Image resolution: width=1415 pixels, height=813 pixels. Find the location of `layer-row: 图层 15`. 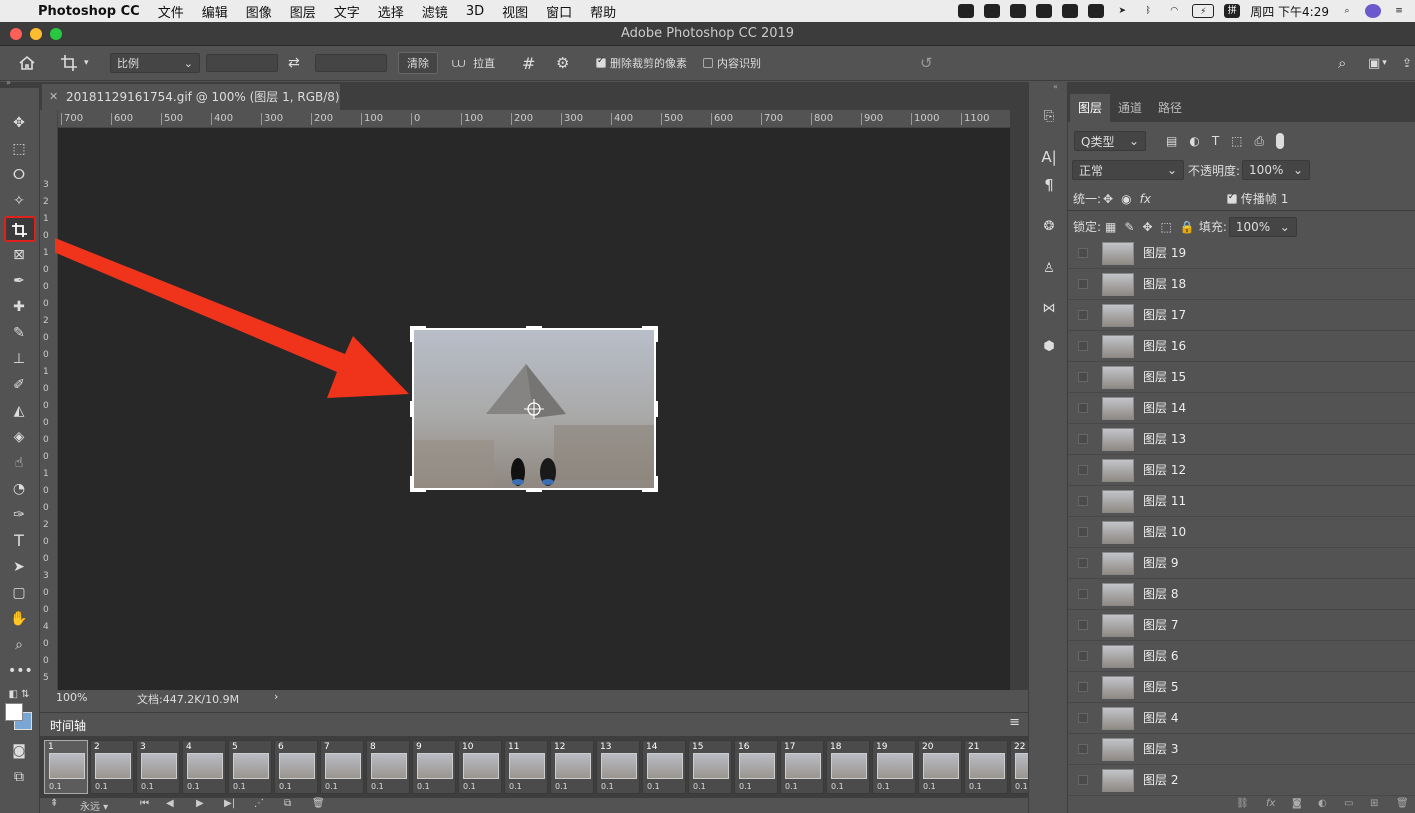

layer-row: 图层 15 is located at coordinates (1241, 377).